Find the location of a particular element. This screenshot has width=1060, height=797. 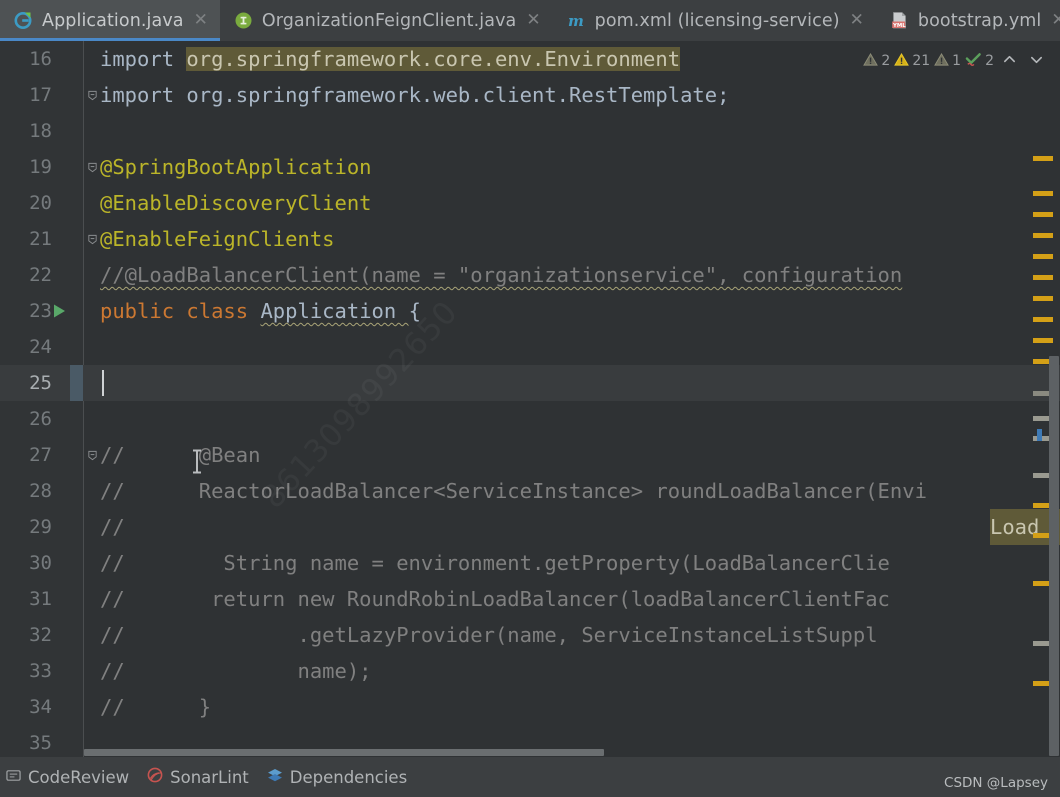

typo-check-icon is located at coordinates (973, 61).